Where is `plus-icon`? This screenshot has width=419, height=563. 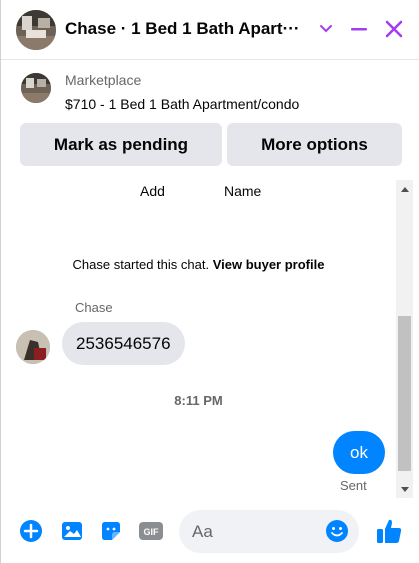
plus-icon is located at coordinates (31, 531).